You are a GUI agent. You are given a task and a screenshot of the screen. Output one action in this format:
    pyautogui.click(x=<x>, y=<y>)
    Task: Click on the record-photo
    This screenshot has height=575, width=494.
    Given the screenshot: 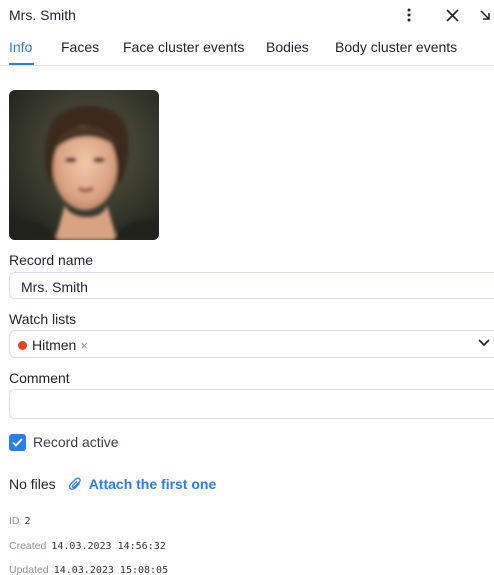 What is the action you would take?
    pyautogui.click(x=84, y=165)
    